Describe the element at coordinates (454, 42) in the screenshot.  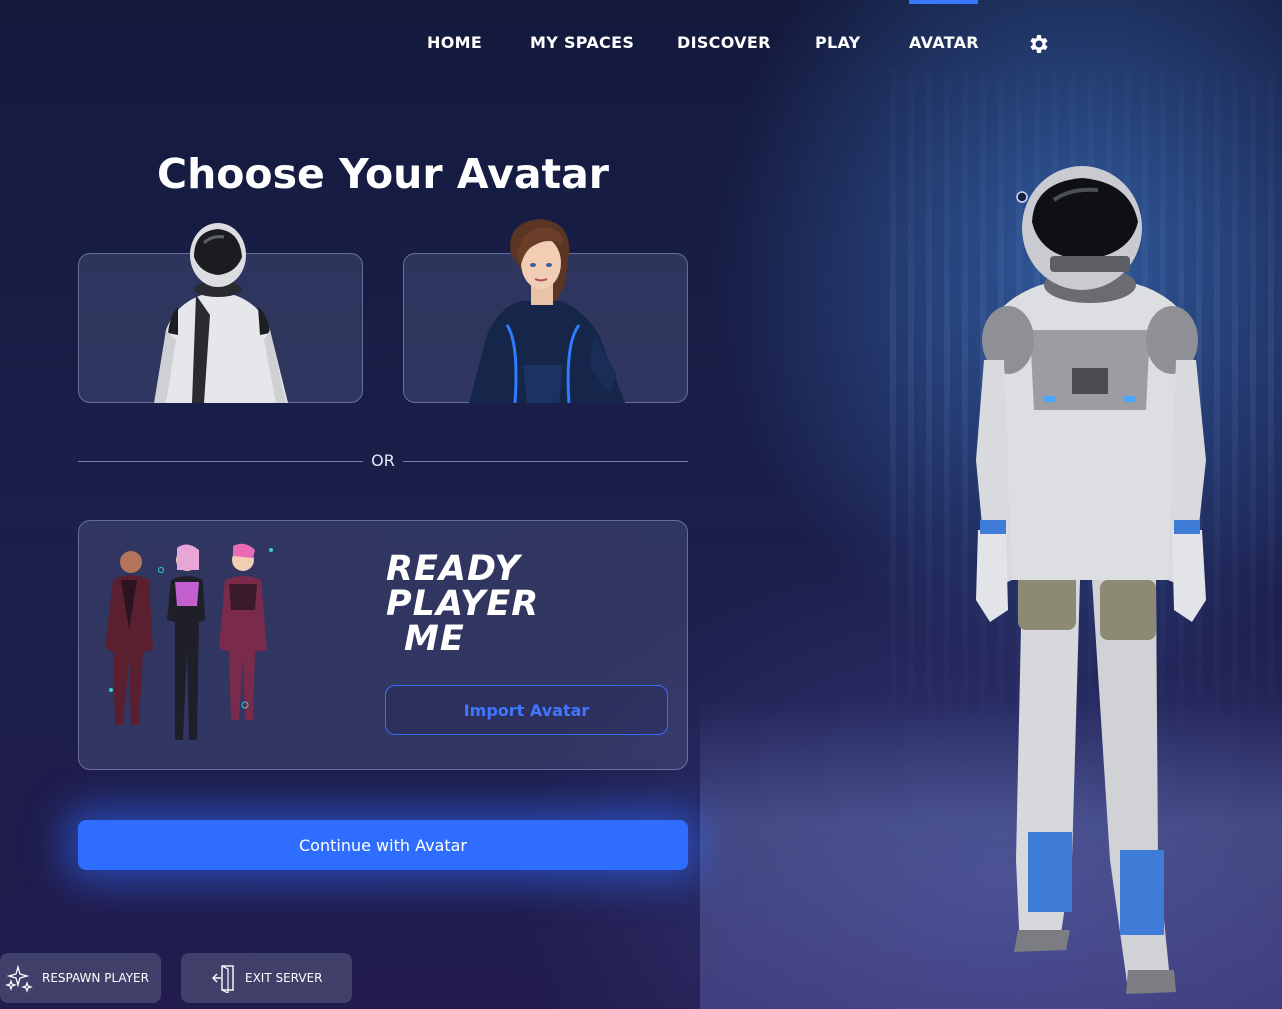
I see `nav-home: HOME` at that location.